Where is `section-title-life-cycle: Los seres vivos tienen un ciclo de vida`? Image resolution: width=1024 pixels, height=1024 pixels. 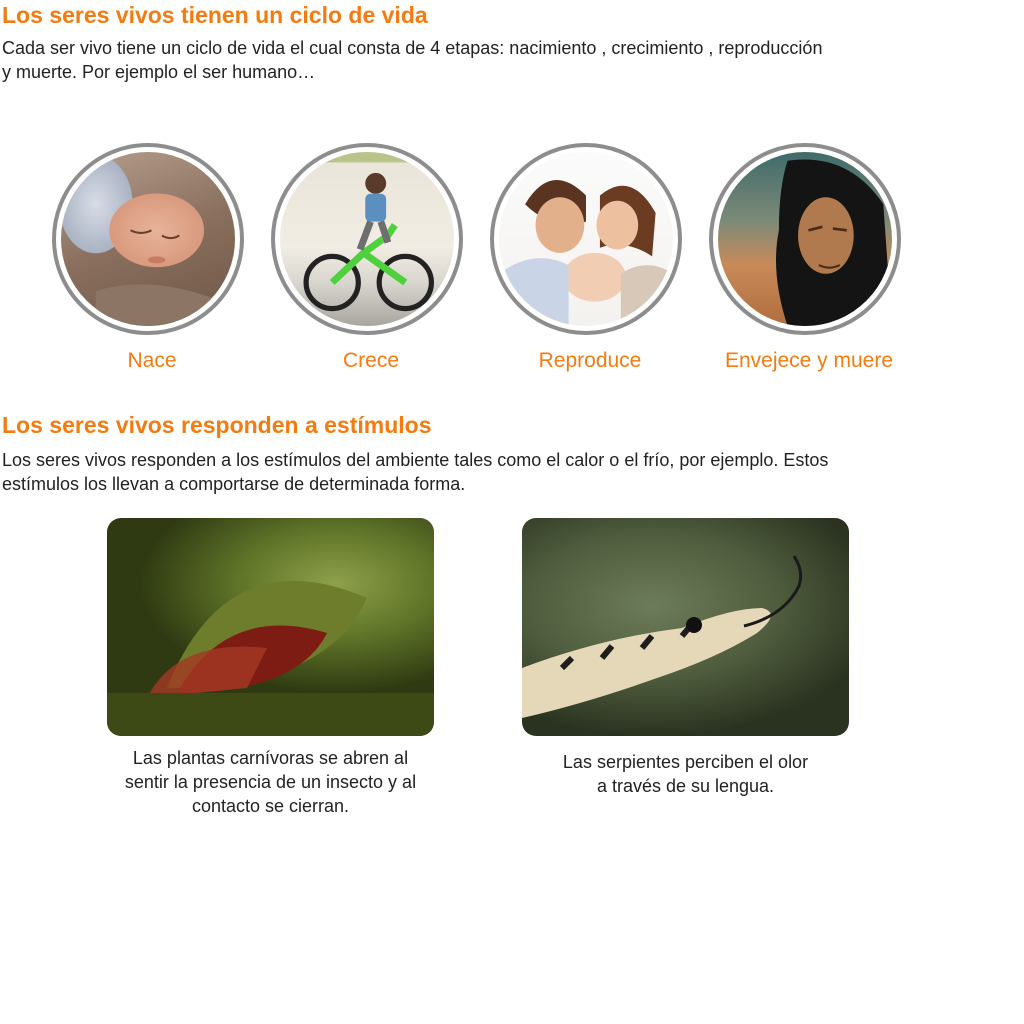
section-title-life-cycle: Los seres vivos tienen un ciclo de vida is located at coordinates (215, 15).